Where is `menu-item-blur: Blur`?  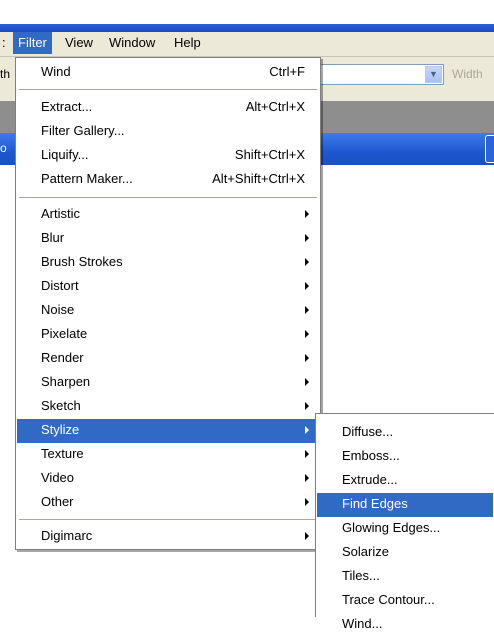
menu-item-blur: Blur is located at coordinates (168, 239).